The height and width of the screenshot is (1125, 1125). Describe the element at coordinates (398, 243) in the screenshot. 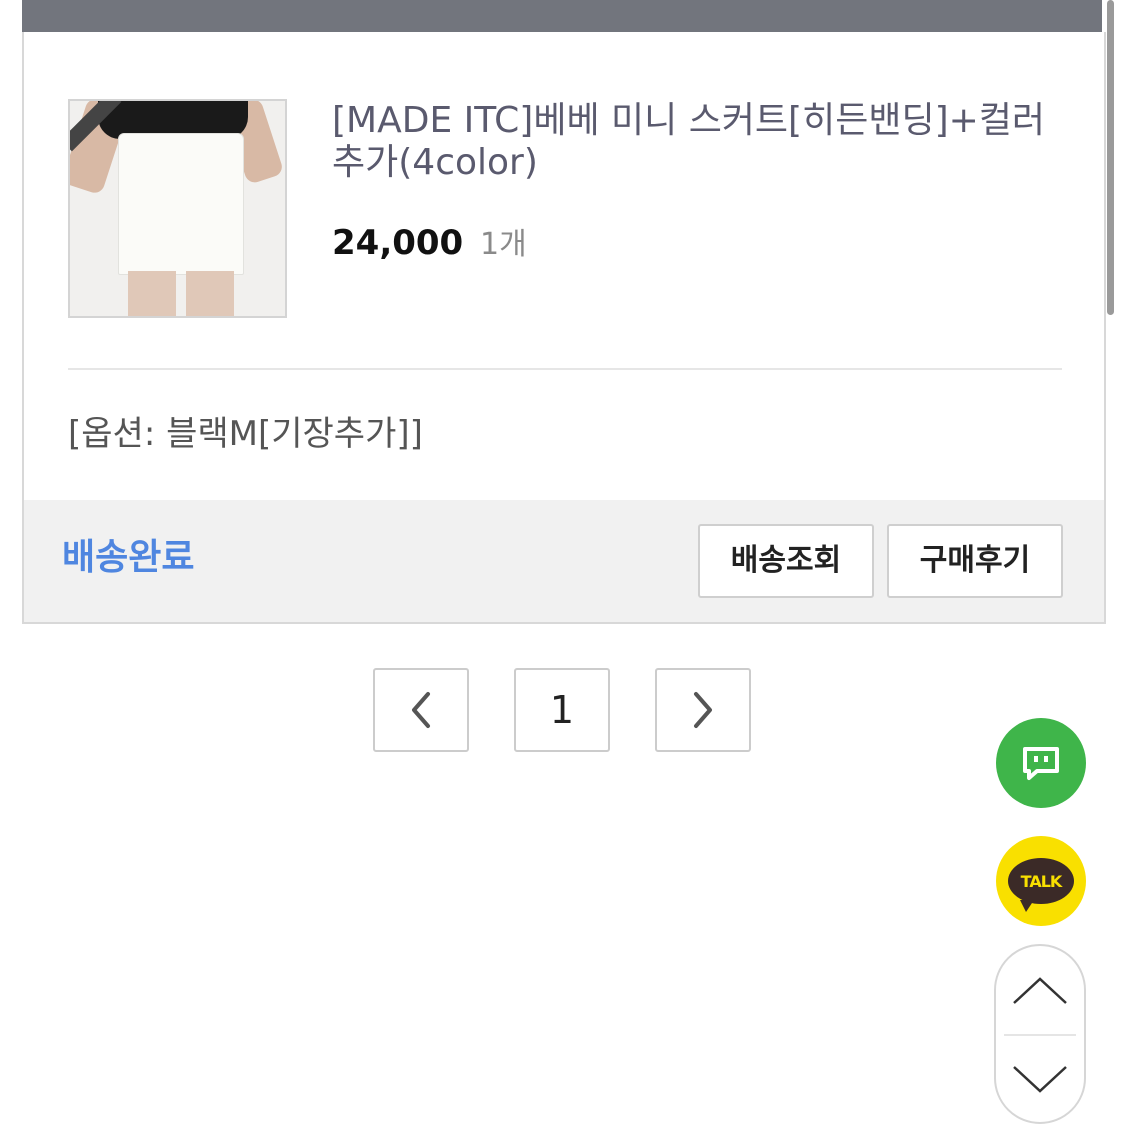

I see `product-price: 24,000` at that location.